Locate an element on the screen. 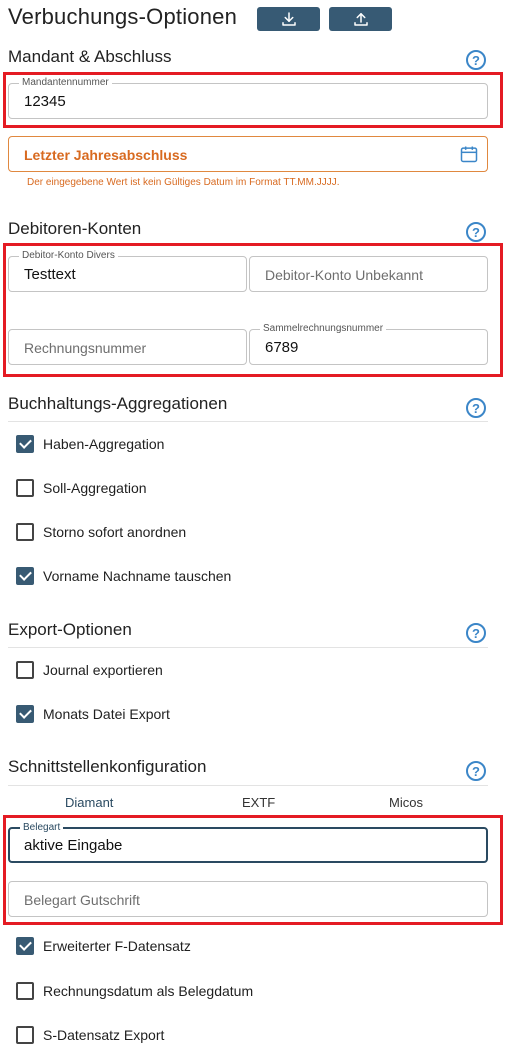  calendar-icon is located at coordinates (469, 154).